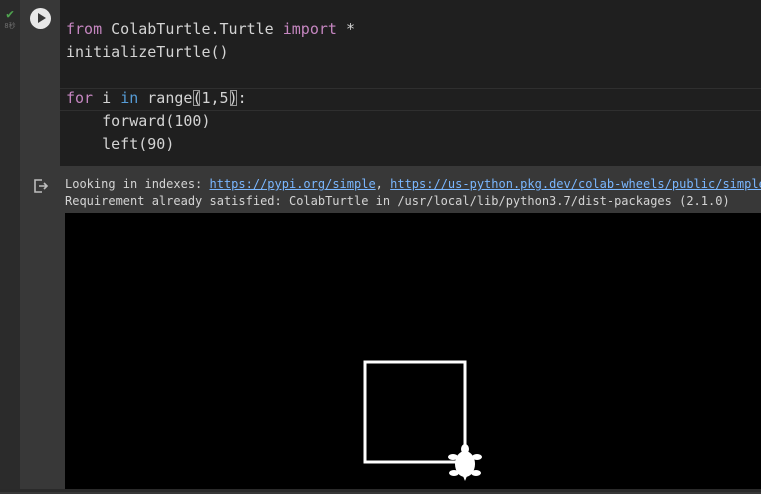 The image size is (761, 494). I want to click on module-name: ColabTurtle.Turtle, so click(192, 29).